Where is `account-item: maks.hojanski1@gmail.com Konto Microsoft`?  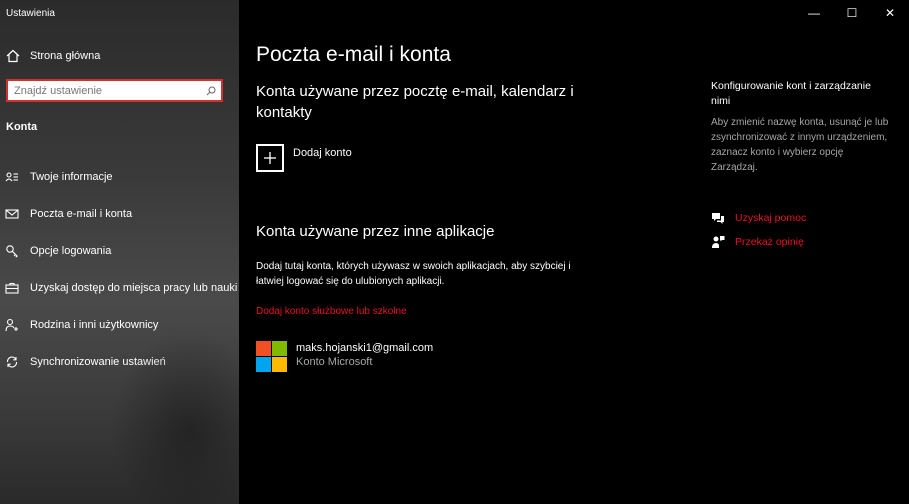 account-item: maks.hojanski1@gmail.com Konto Microsoft is located at coordinates (344, 356).